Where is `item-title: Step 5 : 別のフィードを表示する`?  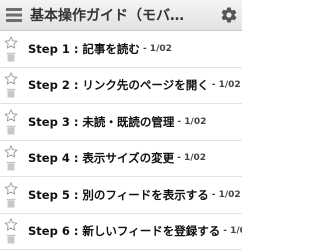
item-title: Step 5 : 別のフィードを表示する is located at coordinates (118, 194).